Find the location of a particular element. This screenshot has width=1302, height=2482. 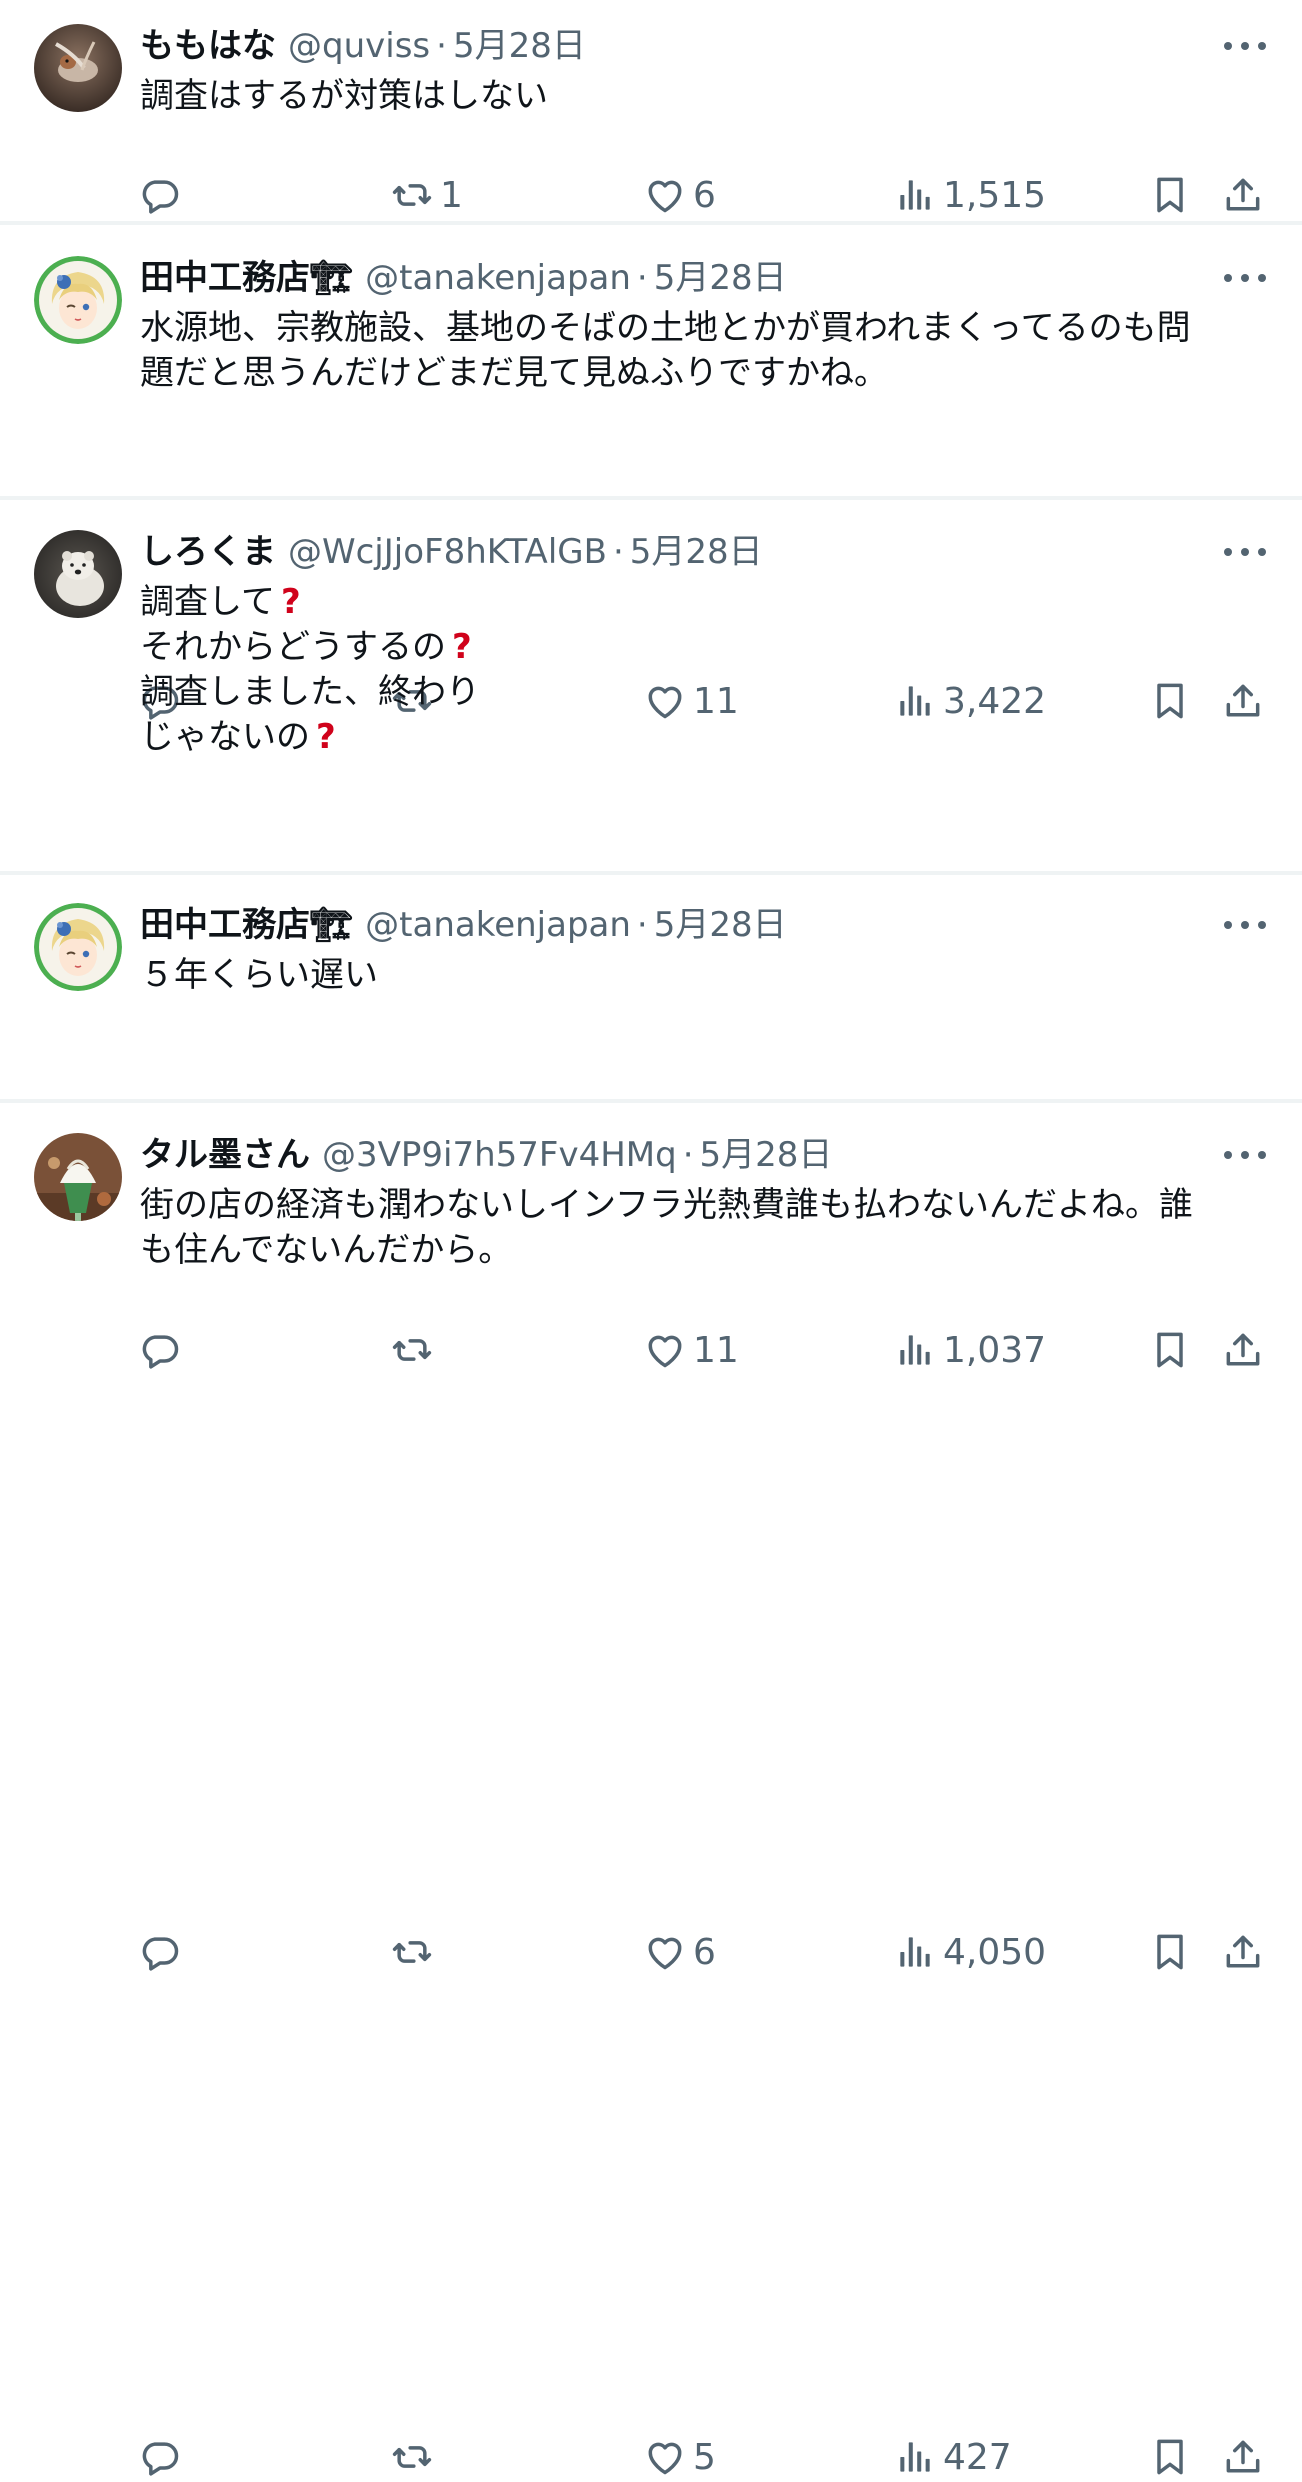

share-icon is located at coordinates (1243, 2457).